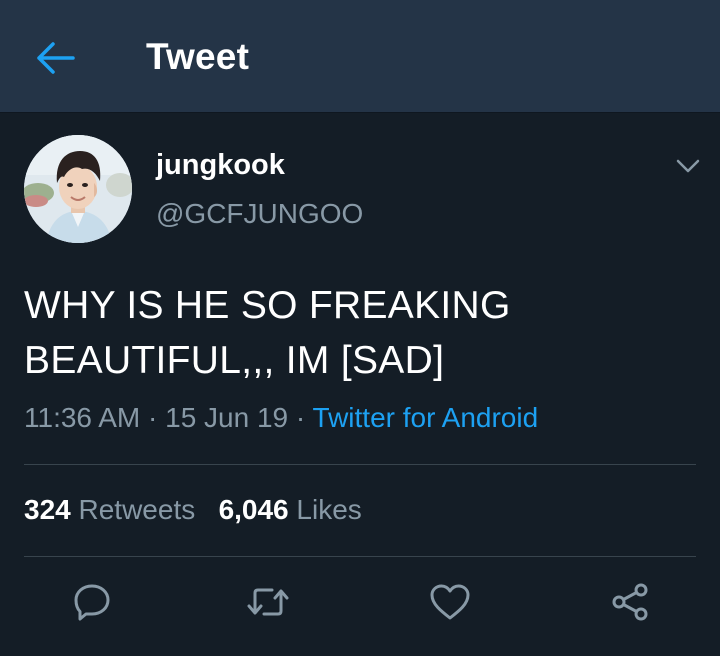  What do you see at coordinates (137, 509) in the screenshot?
I see `retweets-label: Retweets` at bounding box center [137, 509].